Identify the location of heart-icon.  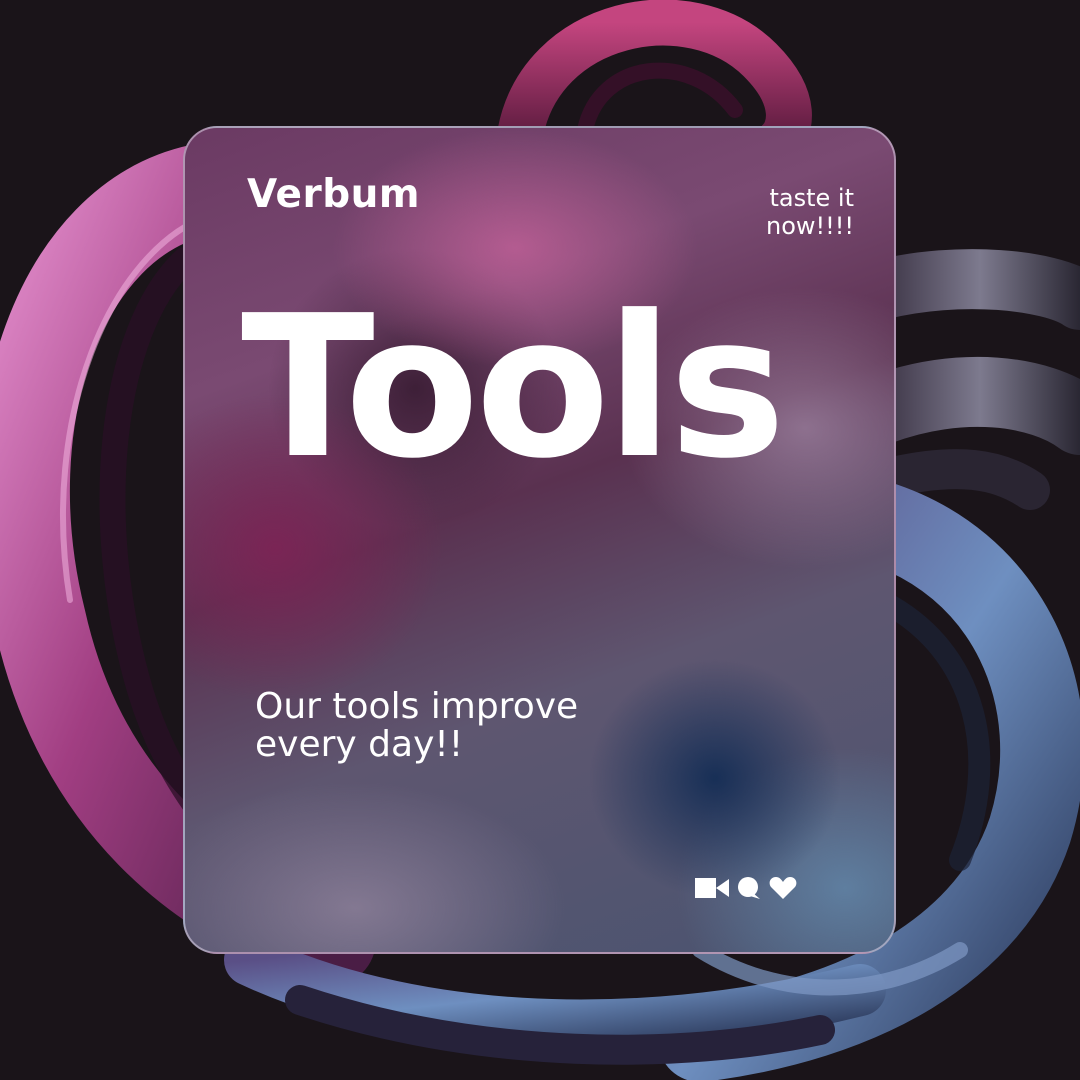
(783, 888).